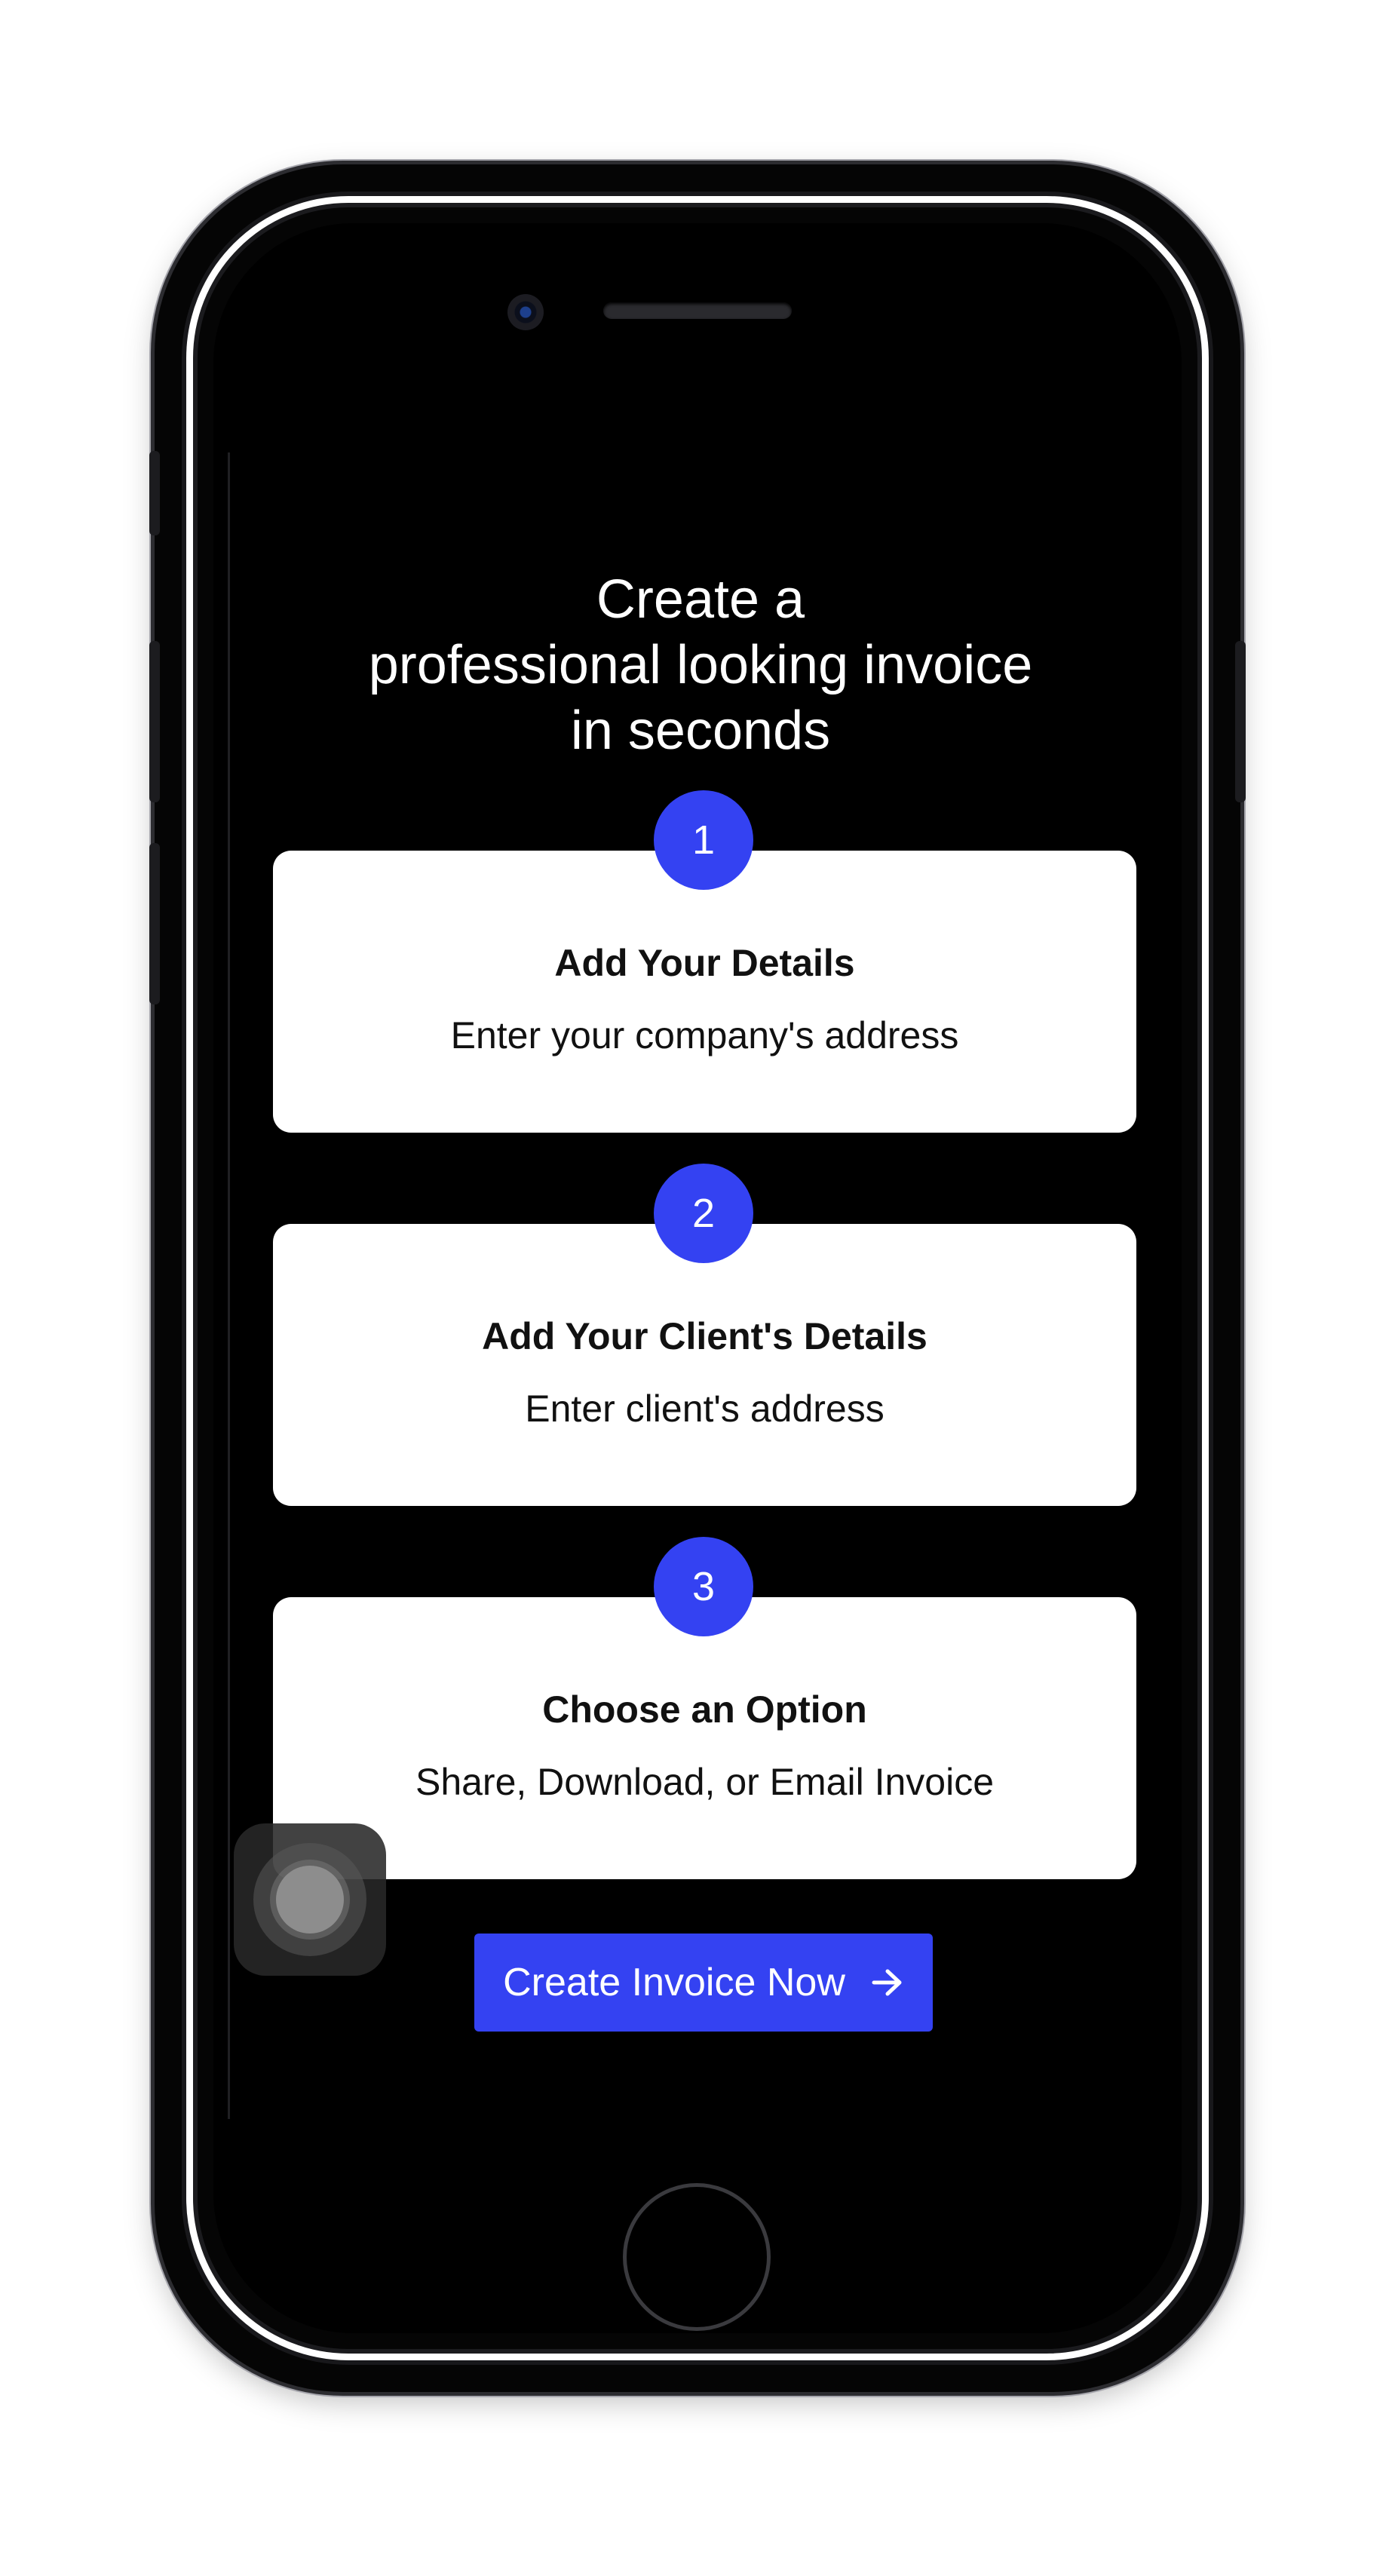 Image resolution: width=1395 pixels, height=2576 pixels. I want to click on step-number-badge-1: 1, so click(703, 840).